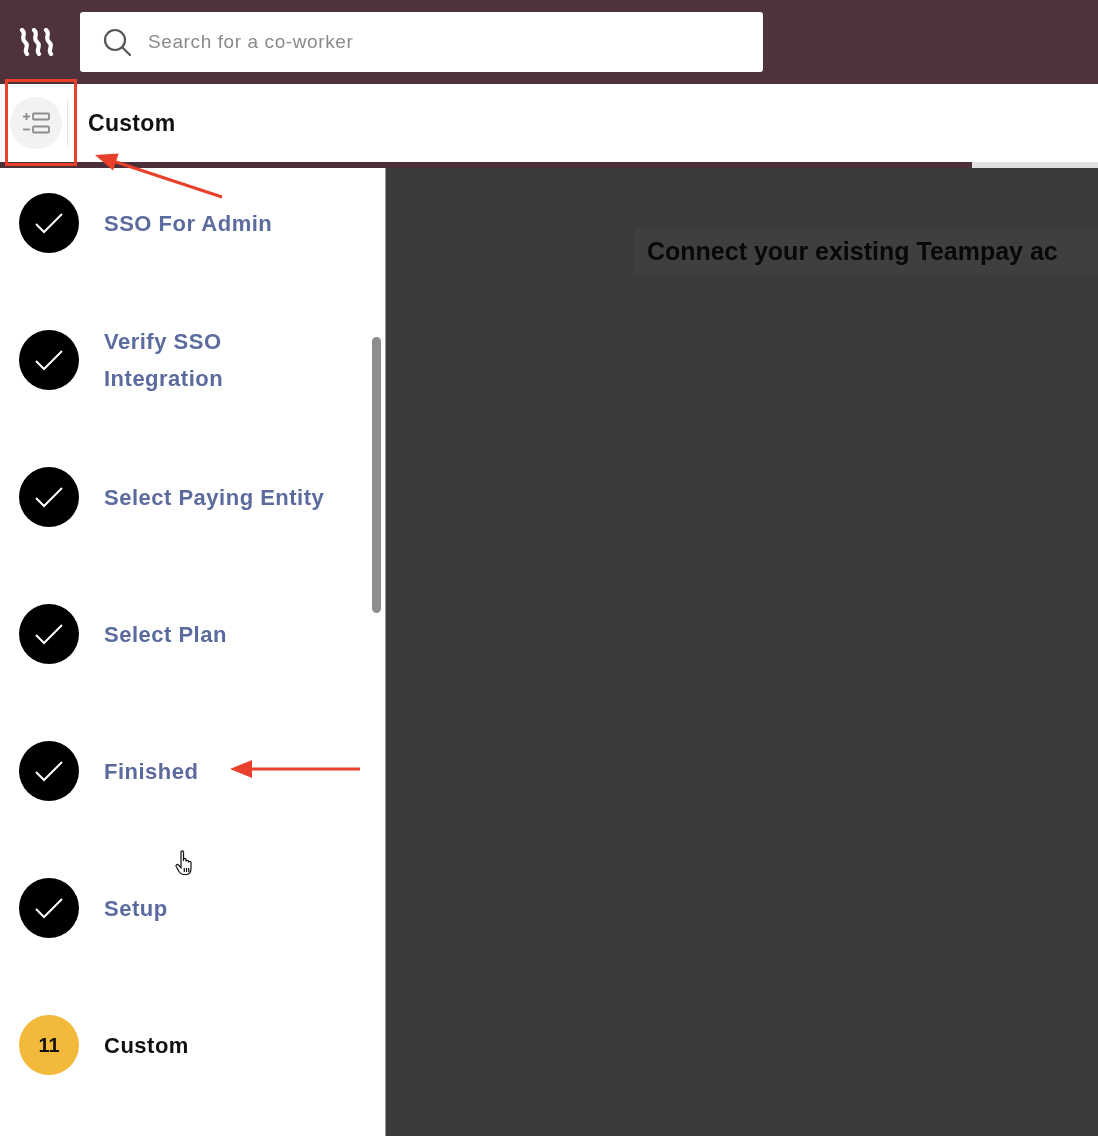 This screenshot has height=1136, width=1098. I want to click on step-link: Custom, so click(146, 1045).